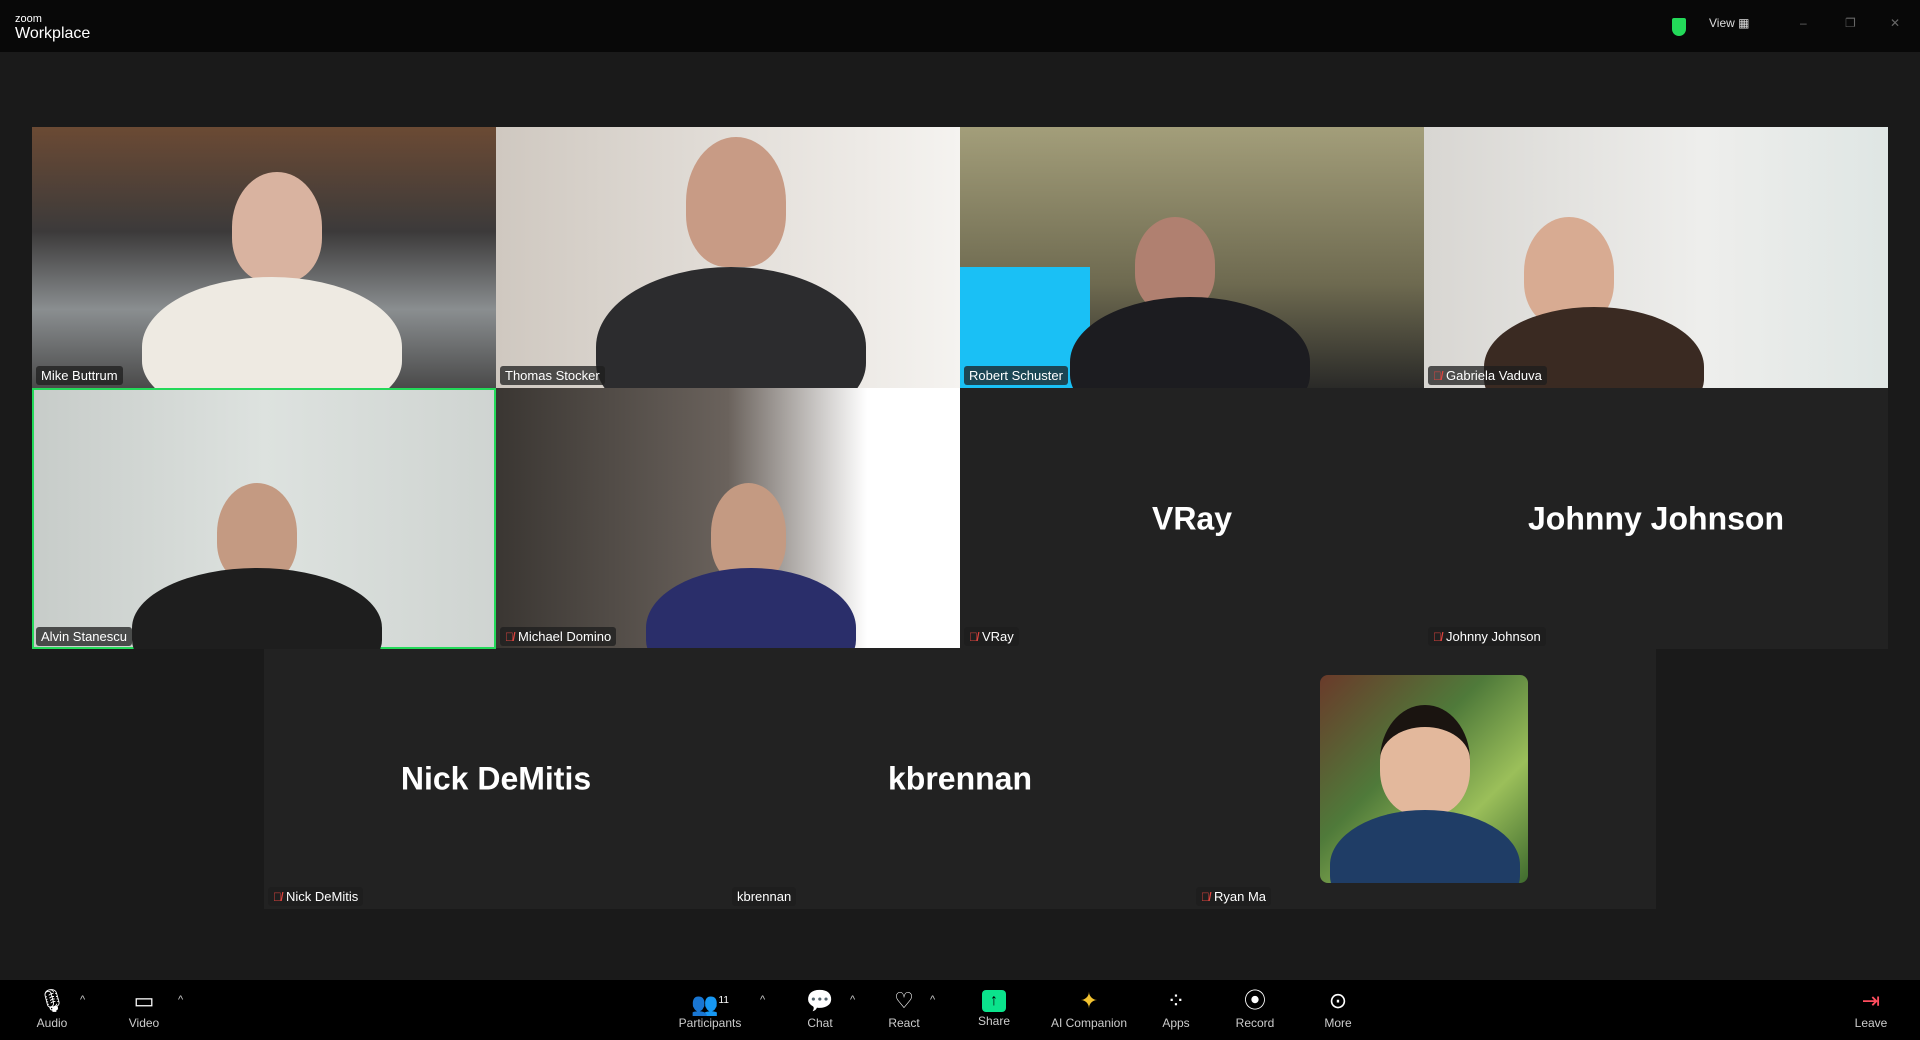 The height and width of the screenshot is (1040, 1920). Describe the element at coordinates (1089, 1023) in the screenshot. I see `ai-companion-label: AI Companion` at that location.